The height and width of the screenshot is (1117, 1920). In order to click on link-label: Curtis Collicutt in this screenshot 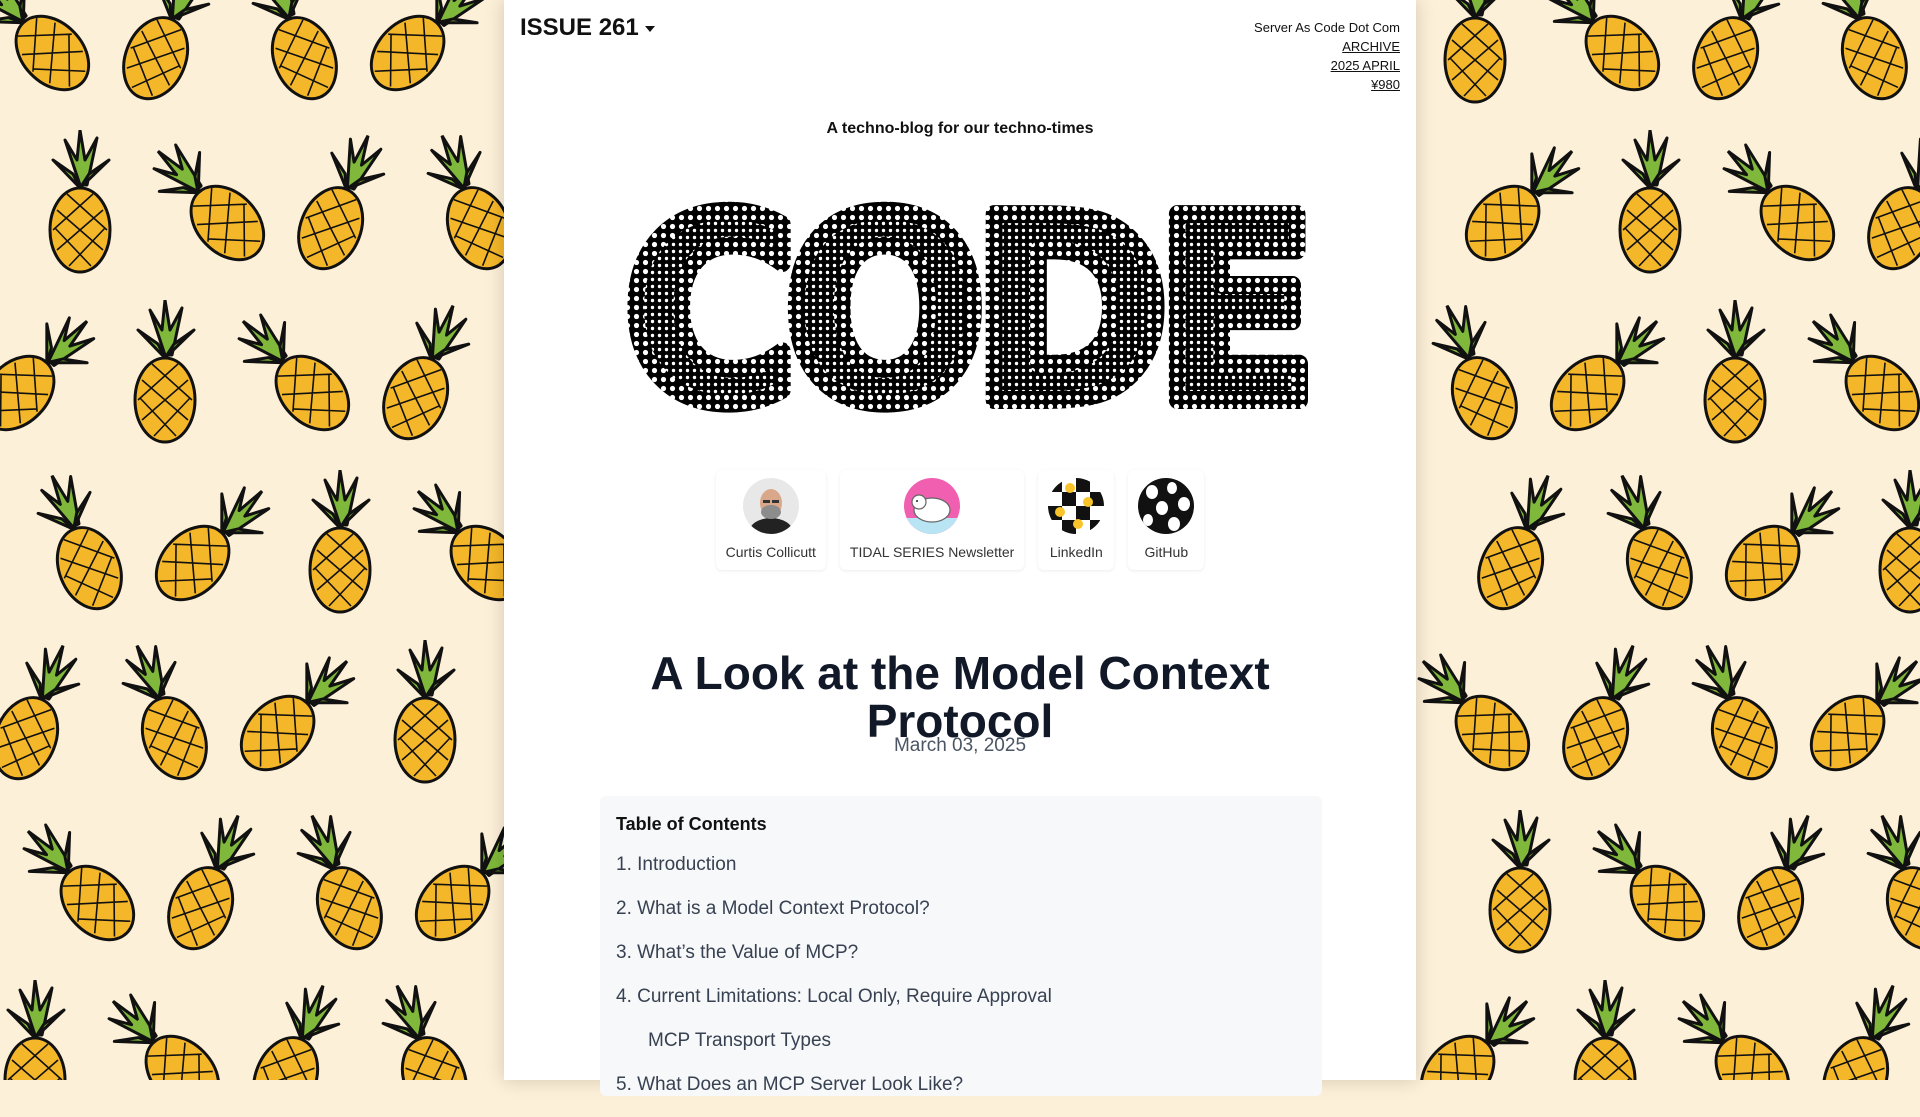, I will do `click(770, 552)`.